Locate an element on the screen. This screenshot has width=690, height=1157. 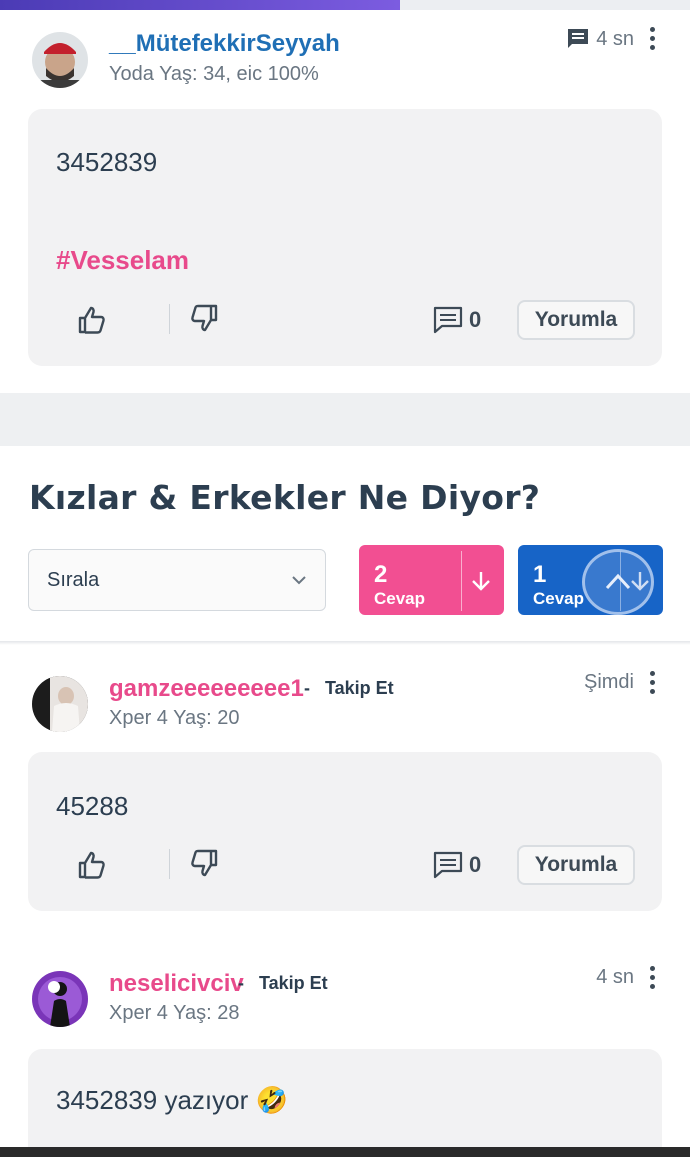
answer-text: 3452839 is located at coordinates (107, 162).